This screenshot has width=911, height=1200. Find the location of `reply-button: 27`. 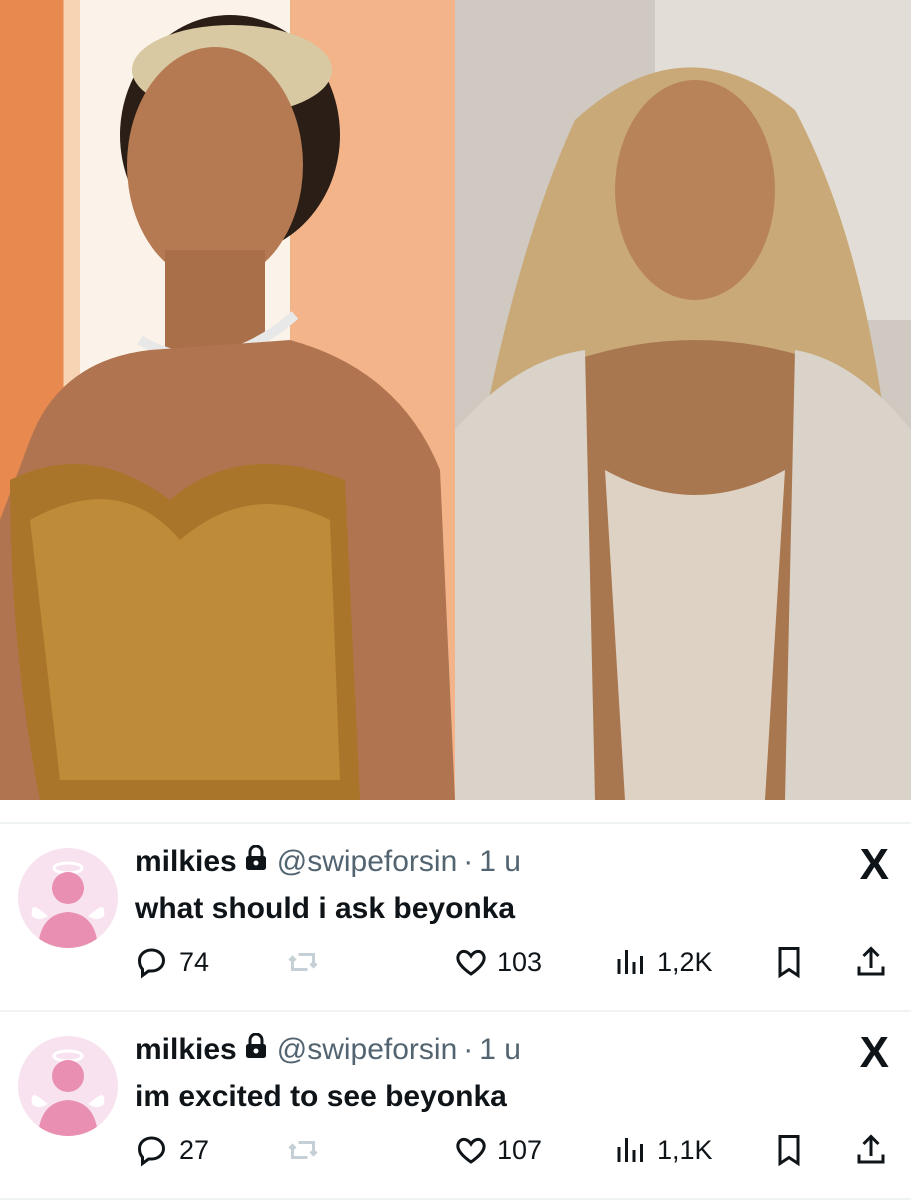

reply-button: 27 is located at coordinates (172, 1150).